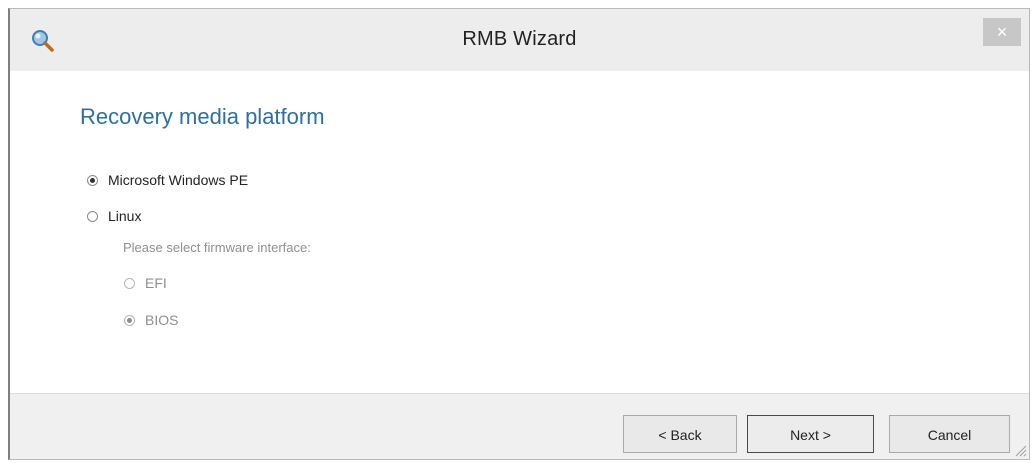 This screenshot has height=463, width=1035. Describe the element at coordinates (162, 320) in the screenshot. I see `radio-bios-label: BIOS` at that location.